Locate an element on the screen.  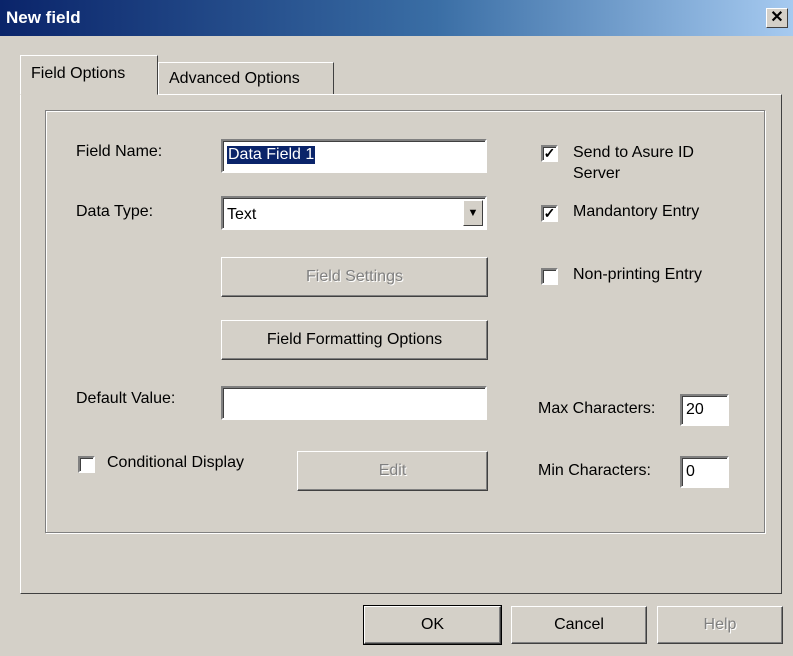
conditional-display-checkbox is located at coordinates (86, 464).